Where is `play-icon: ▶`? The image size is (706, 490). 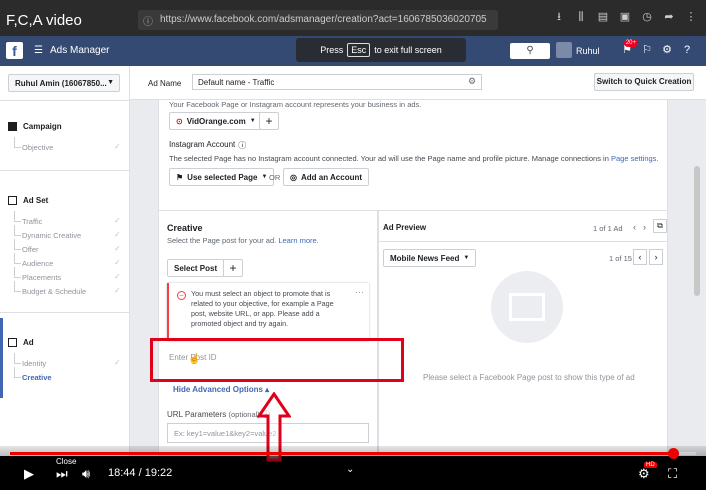 play-icon: ▶ is located at coordinates (29, 474).